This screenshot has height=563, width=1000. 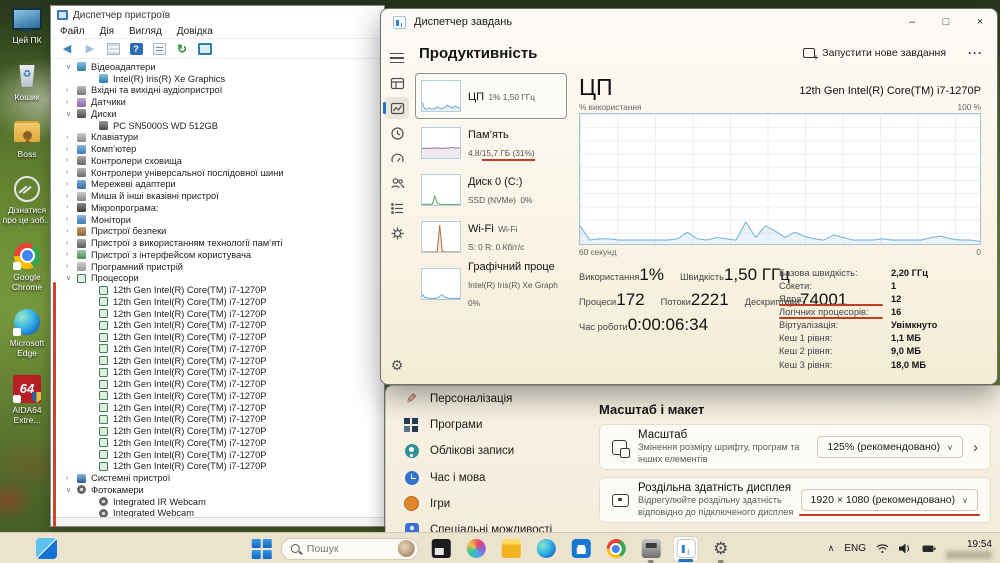 What do you see at coordinates (217, 220) in the screenshot?
I see `device-tree-item: › Монітори` at bounding box center [217, 220].